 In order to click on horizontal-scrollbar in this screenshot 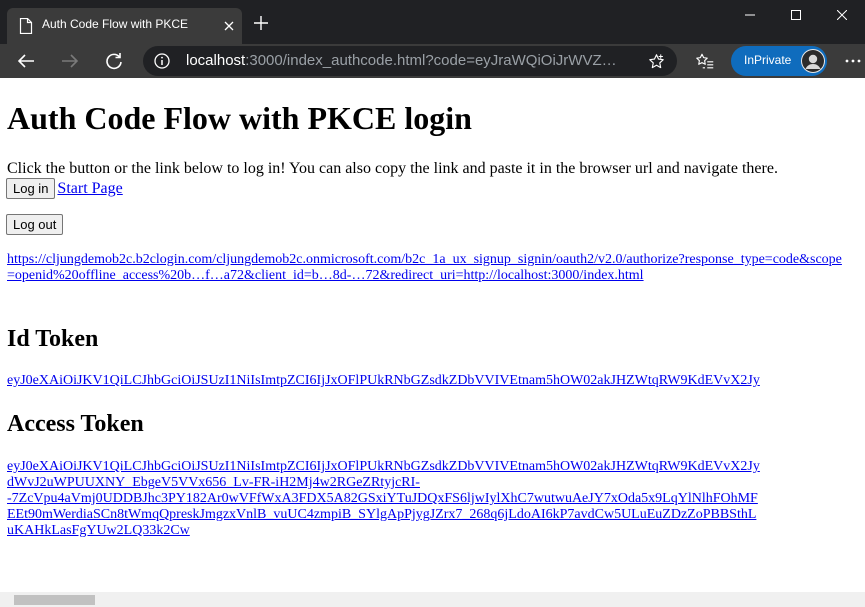, I will do `click(432, 599)`.